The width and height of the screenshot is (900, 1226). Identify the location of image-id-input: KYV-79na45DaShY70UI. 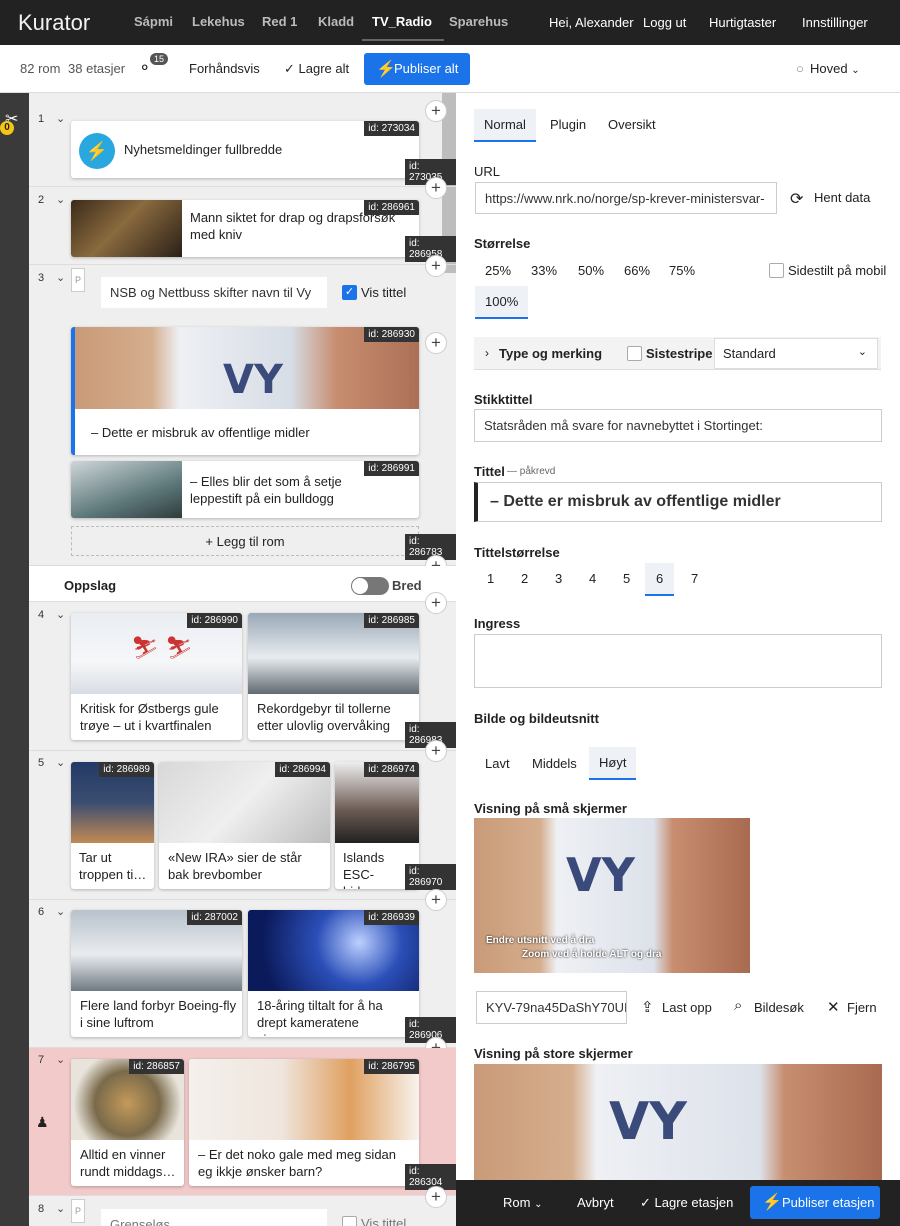
(551, 1007).